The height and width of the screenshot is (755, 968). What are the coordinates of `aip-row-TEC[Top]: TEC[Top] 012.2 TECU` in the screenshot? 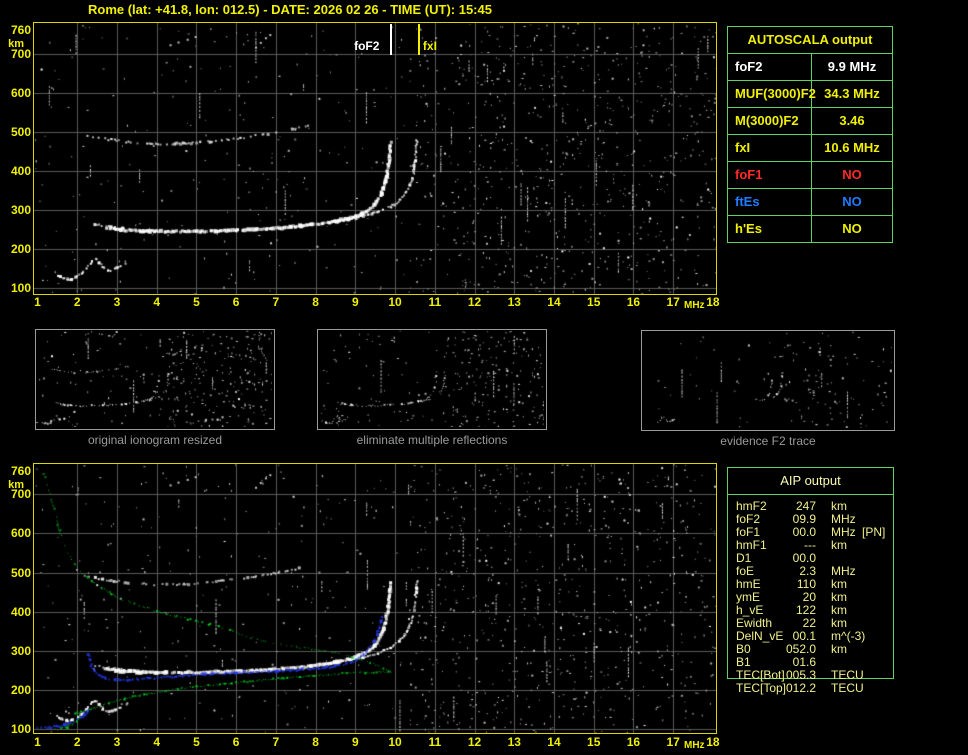 It's located at (810, 688).